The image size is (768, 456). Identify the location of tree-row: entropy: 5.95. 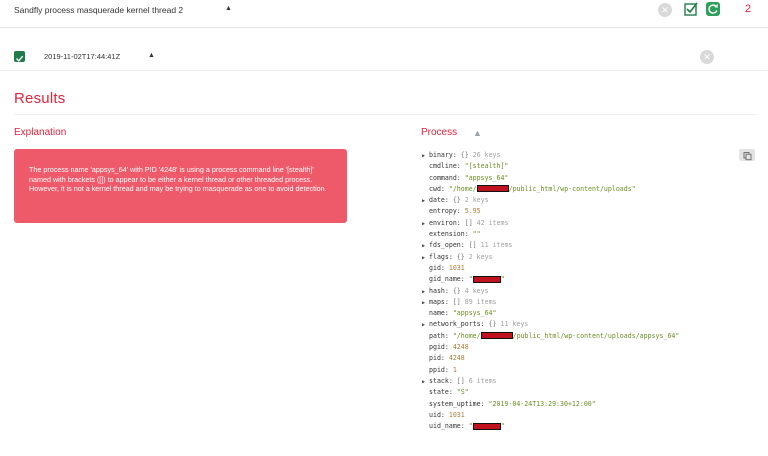
(550, 211).